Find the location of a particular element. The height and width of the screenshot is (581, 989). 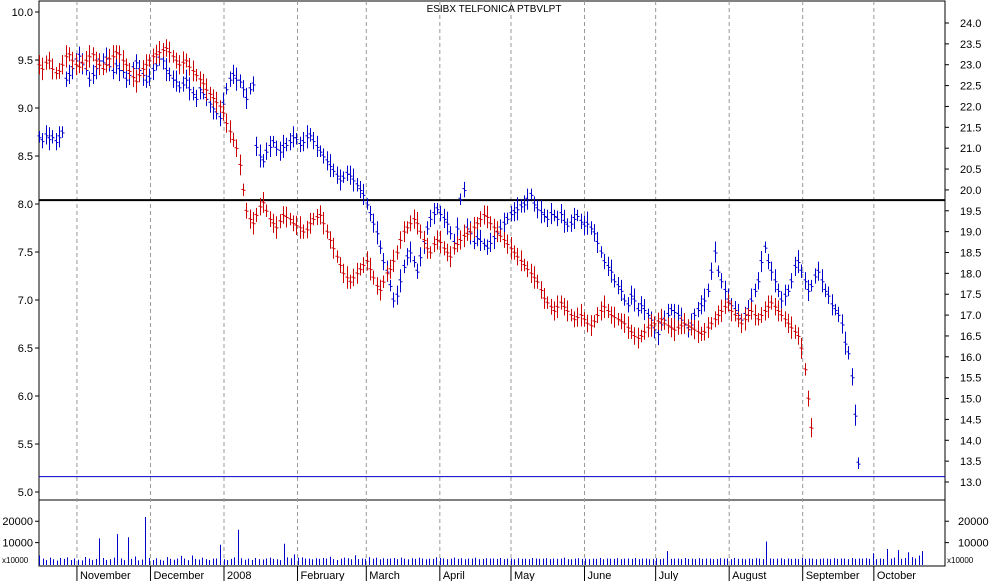

y-tick-label: 19.0 is located at coordinates (970, 233).